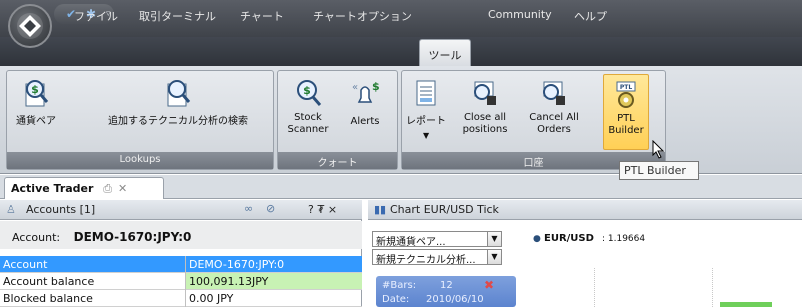  I want to click on menu-file: ファイル, so click(96, 16).